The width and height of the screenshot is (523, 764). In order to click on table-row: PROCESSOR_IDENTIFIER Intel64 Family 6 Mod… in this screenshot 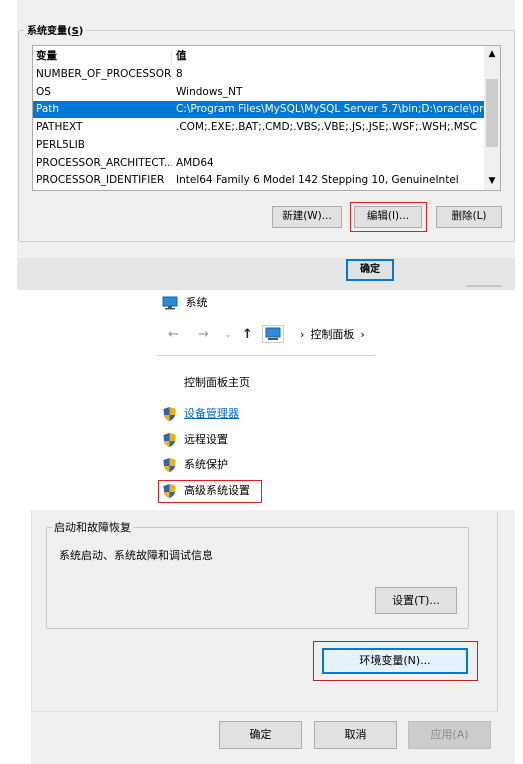, I will do `click(259, 180)`.